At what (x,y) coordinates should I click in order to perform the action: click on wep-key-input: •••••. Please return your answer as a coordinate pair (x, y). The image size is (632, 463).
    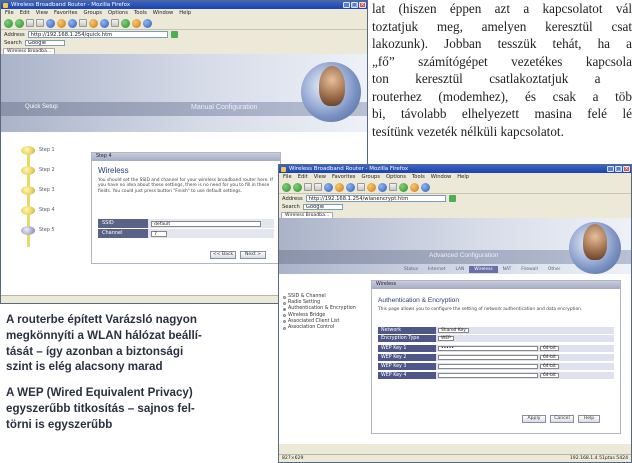
    Looking at the image, I should click on (488, 348).